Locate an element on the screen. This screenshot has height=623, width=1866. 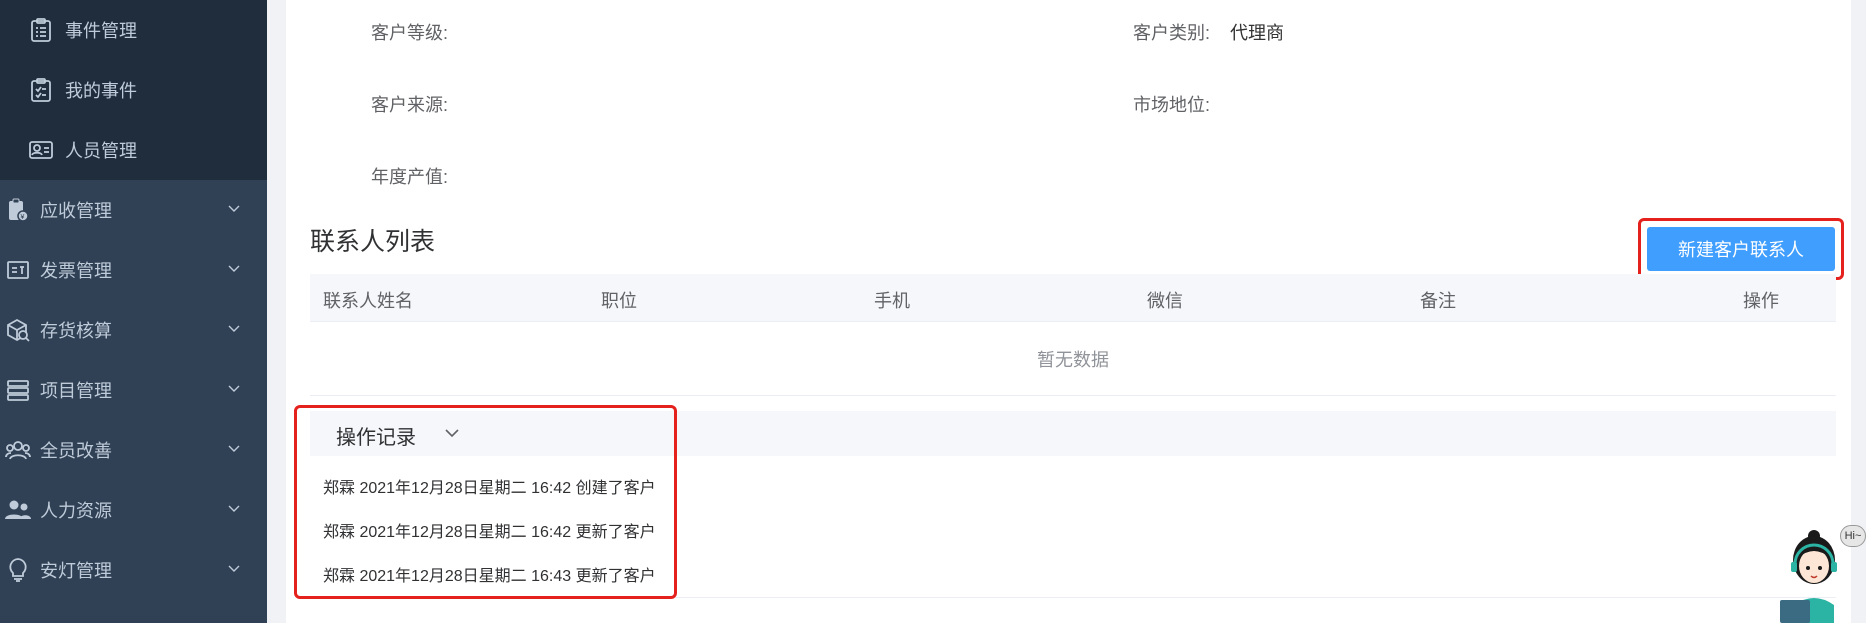
sidebar-item-inventory: 存货核算 is located at coordinates (133, 330).